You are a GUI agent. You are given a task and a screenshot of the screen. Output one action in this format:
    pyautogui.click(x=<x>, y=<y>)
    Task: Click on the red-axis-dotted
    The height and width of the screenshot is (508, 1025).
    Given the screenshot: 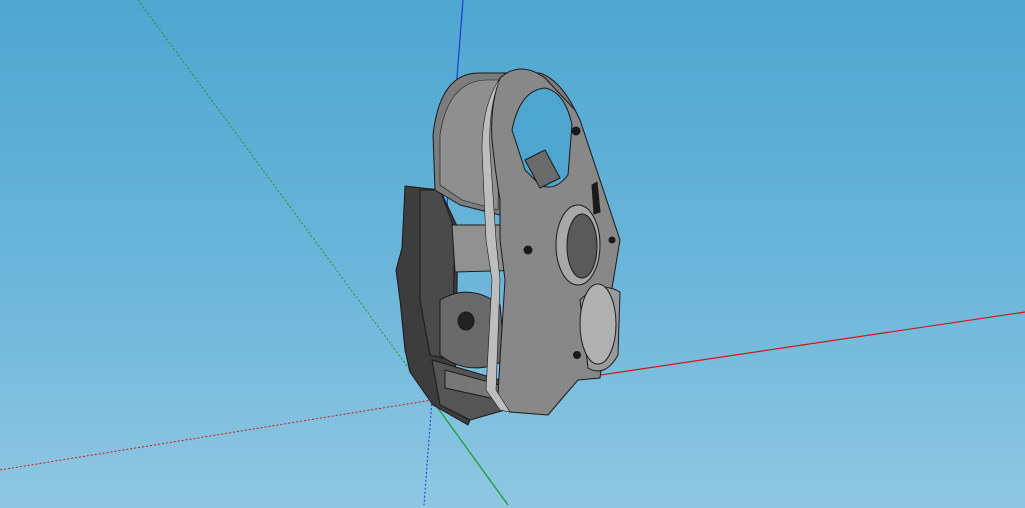 What is the action you would take?
    pyautogui.click(x=216, y=435)
    